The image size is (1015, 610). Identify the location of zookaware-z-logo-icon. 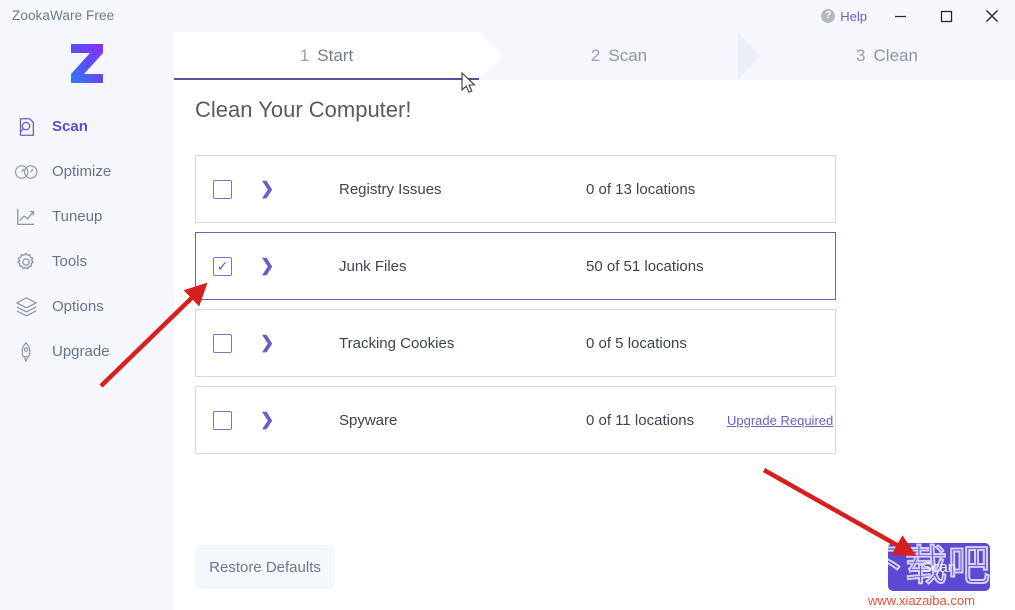
(87, 63).